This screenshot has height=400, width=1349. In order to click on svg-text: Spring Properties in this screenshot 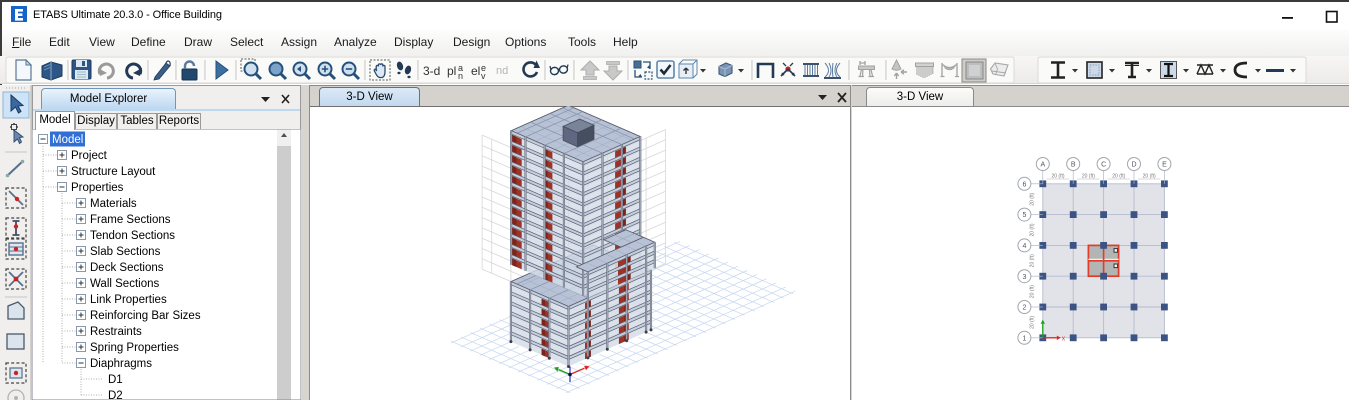, I will do `click(134, 348)`.